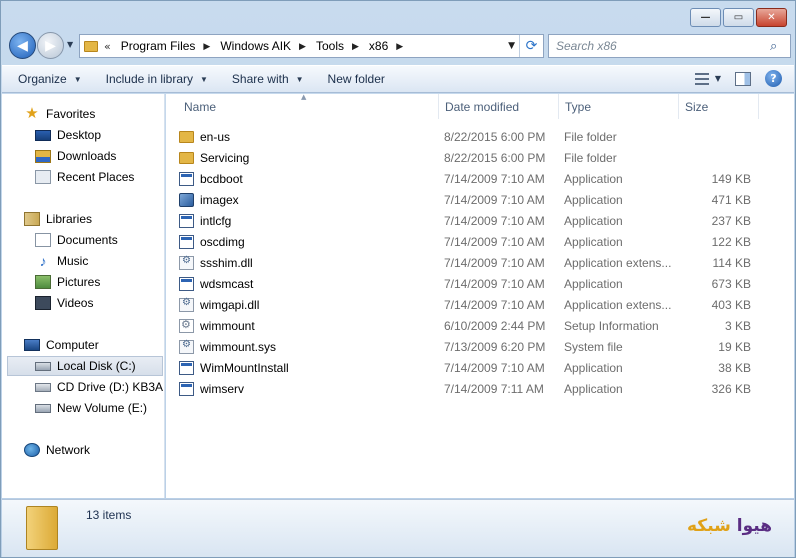 This screenshot has height=558, width=796. I want to click on view-options-chevron-icon: ▼, so click(718, 78).